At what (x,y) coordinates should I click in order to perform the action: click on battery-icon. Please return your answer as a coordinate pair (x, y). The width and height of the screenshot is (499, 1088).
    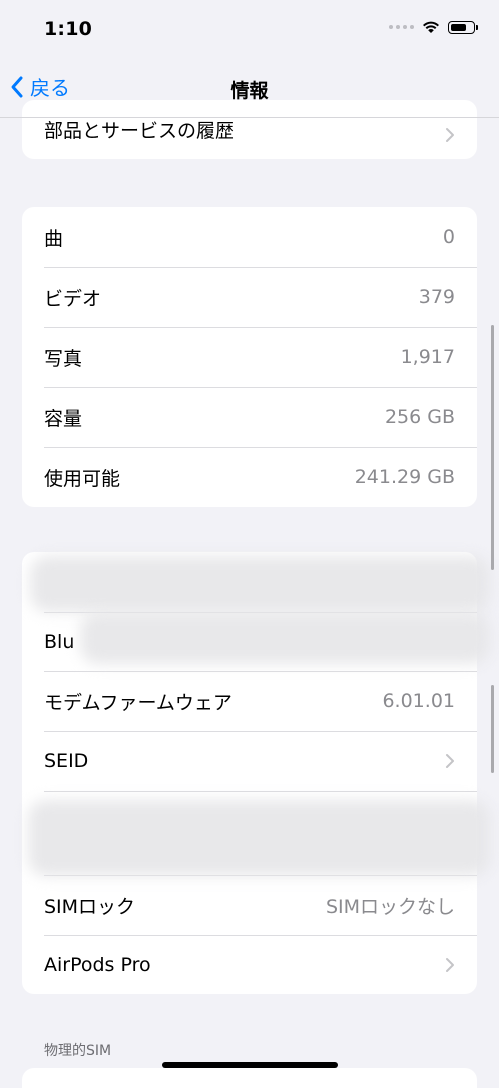
    Looking at the image, I should click on (463, 27).